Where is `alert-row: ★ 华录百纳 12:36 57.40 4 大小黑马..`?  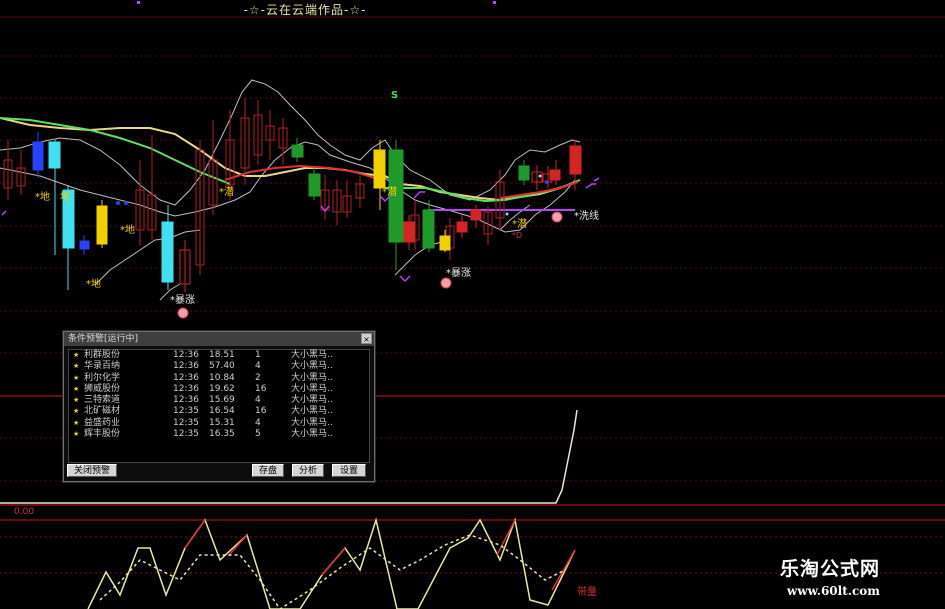
alert-row: ★ 华录百纳 12:36 57.40 4 大小黑马.. is located at coordinates (219, 366).